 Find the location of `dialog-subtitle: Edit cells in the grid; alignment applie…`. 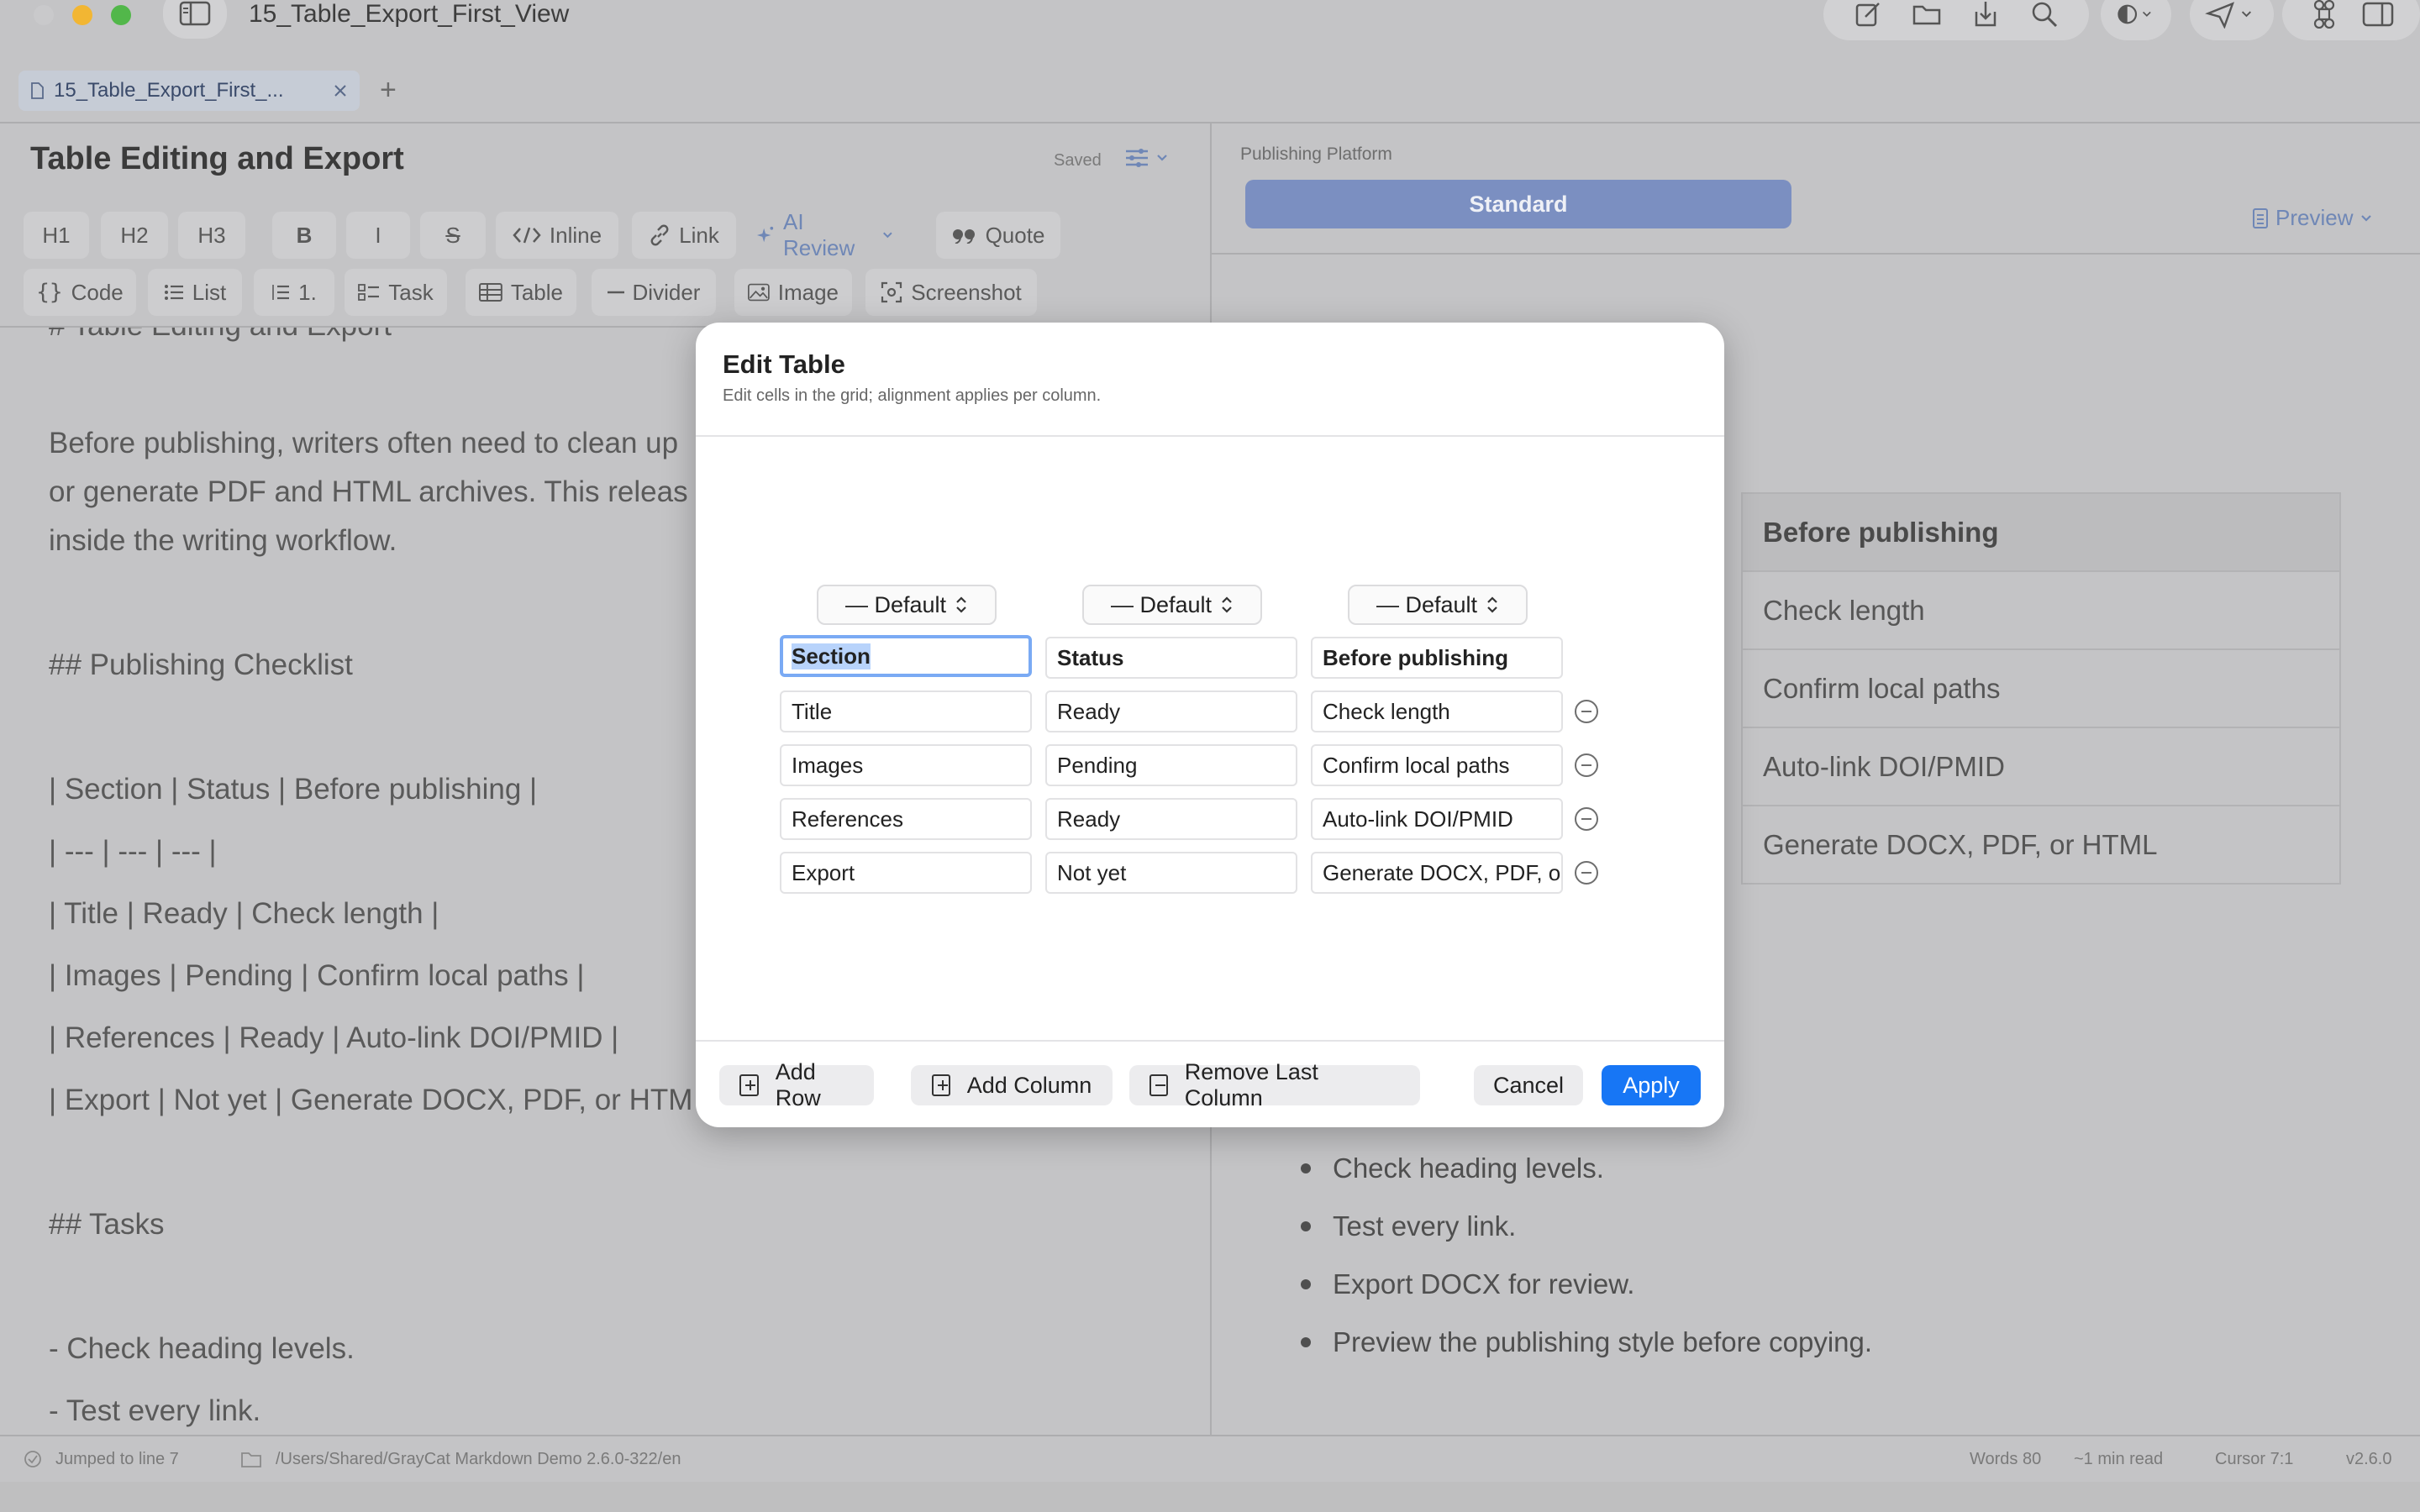

dialog-subtitle: Edit cells in the grid; alignment applie… is located at coordinates (912, 395).